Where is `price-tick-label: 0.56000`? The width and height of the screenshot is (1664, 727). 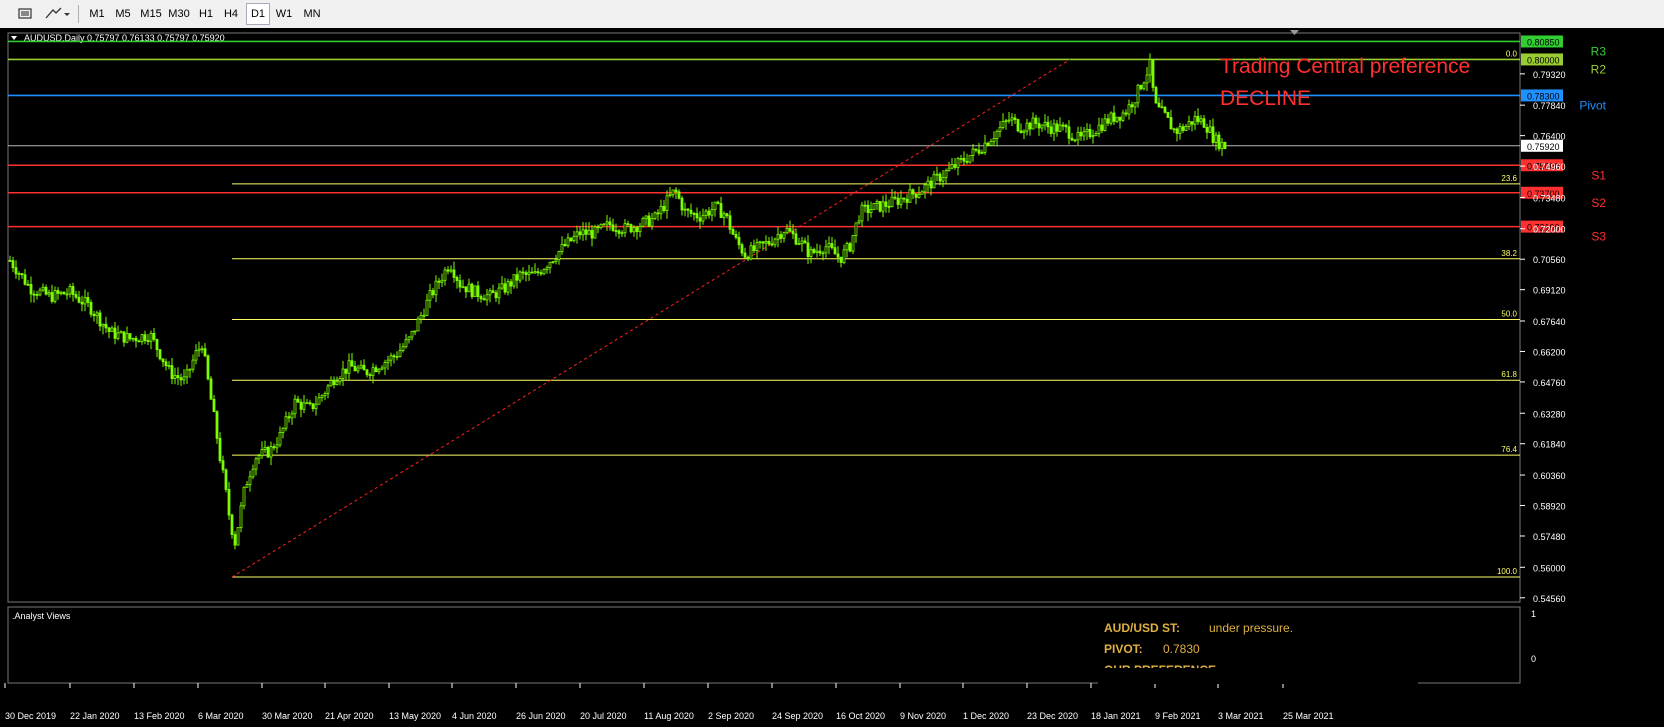
price-tick-label: 0.56000 is located at coordinates (1549, 568).